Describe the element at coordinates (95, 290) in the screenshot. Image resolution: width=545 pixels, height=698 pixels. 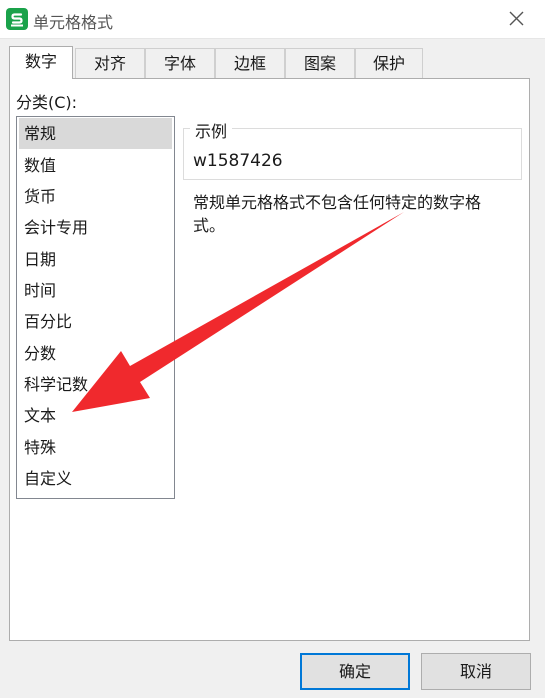
I see `category-item-time: 时间` at that location.